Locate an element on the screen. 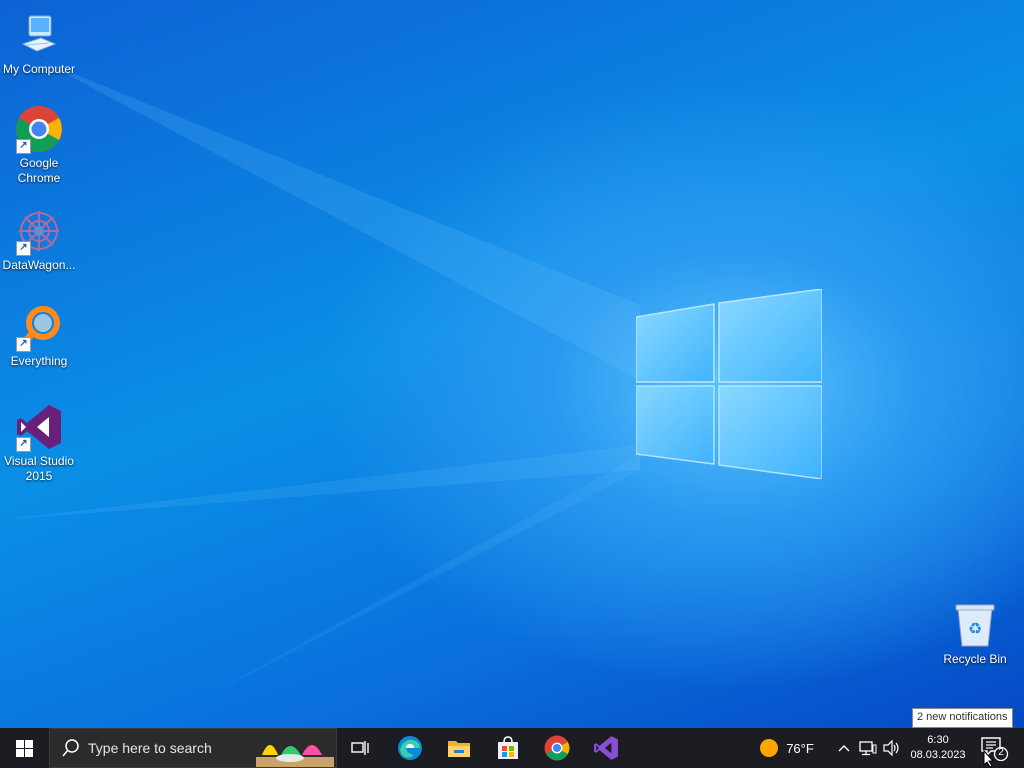 Image resolution: width=1024 pixels, height=768 pixels. everything-search-icon: ↗ is located at coordinates (39, 327).